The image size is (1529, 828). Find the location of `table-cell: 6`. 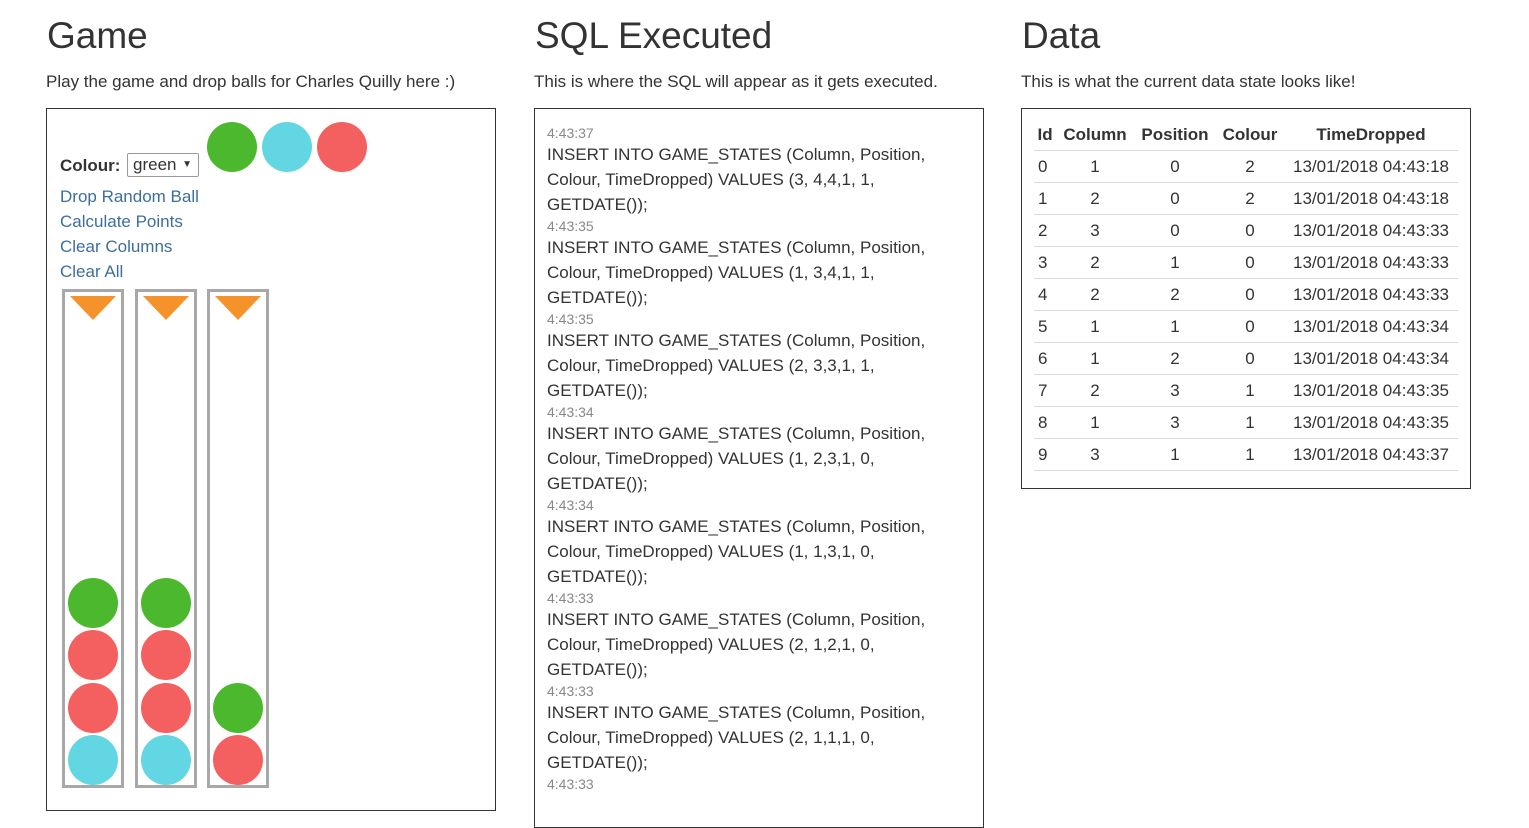

table-cell: 6 is located at coordinates (1045, 358).